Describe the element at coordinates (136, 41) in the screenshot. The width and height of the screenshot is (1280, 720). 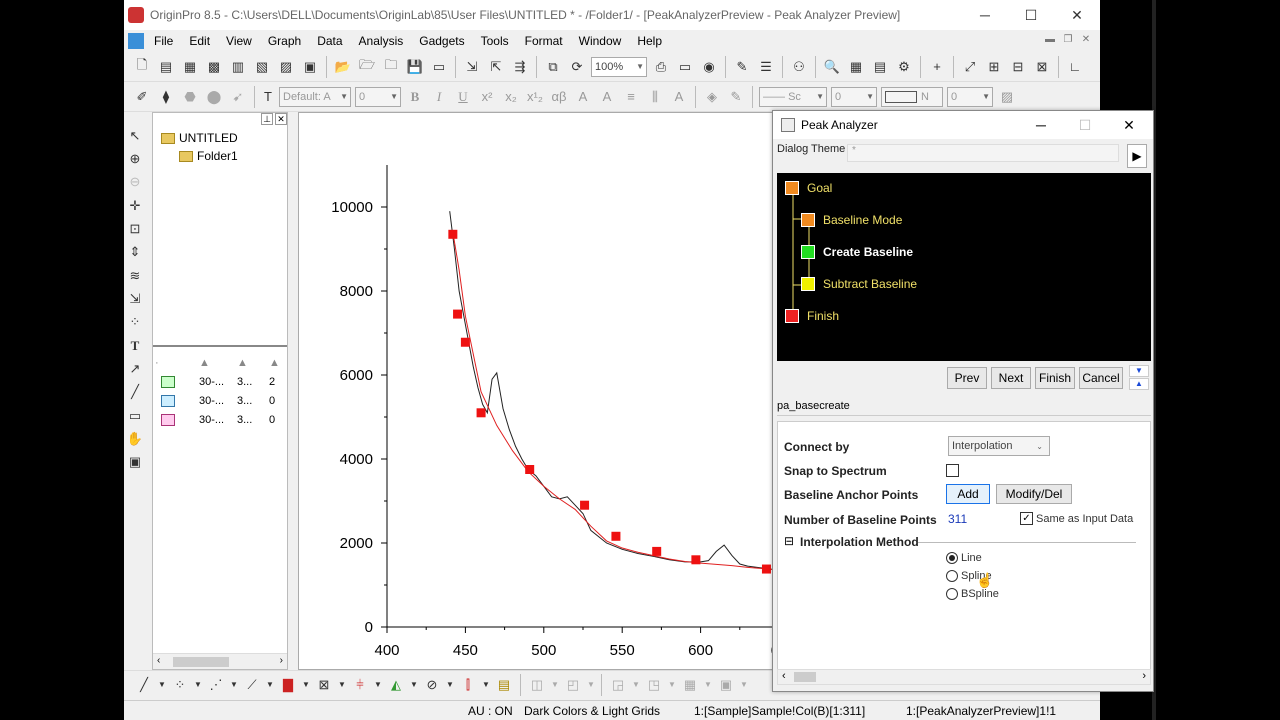
I see `document-icon` at that location.